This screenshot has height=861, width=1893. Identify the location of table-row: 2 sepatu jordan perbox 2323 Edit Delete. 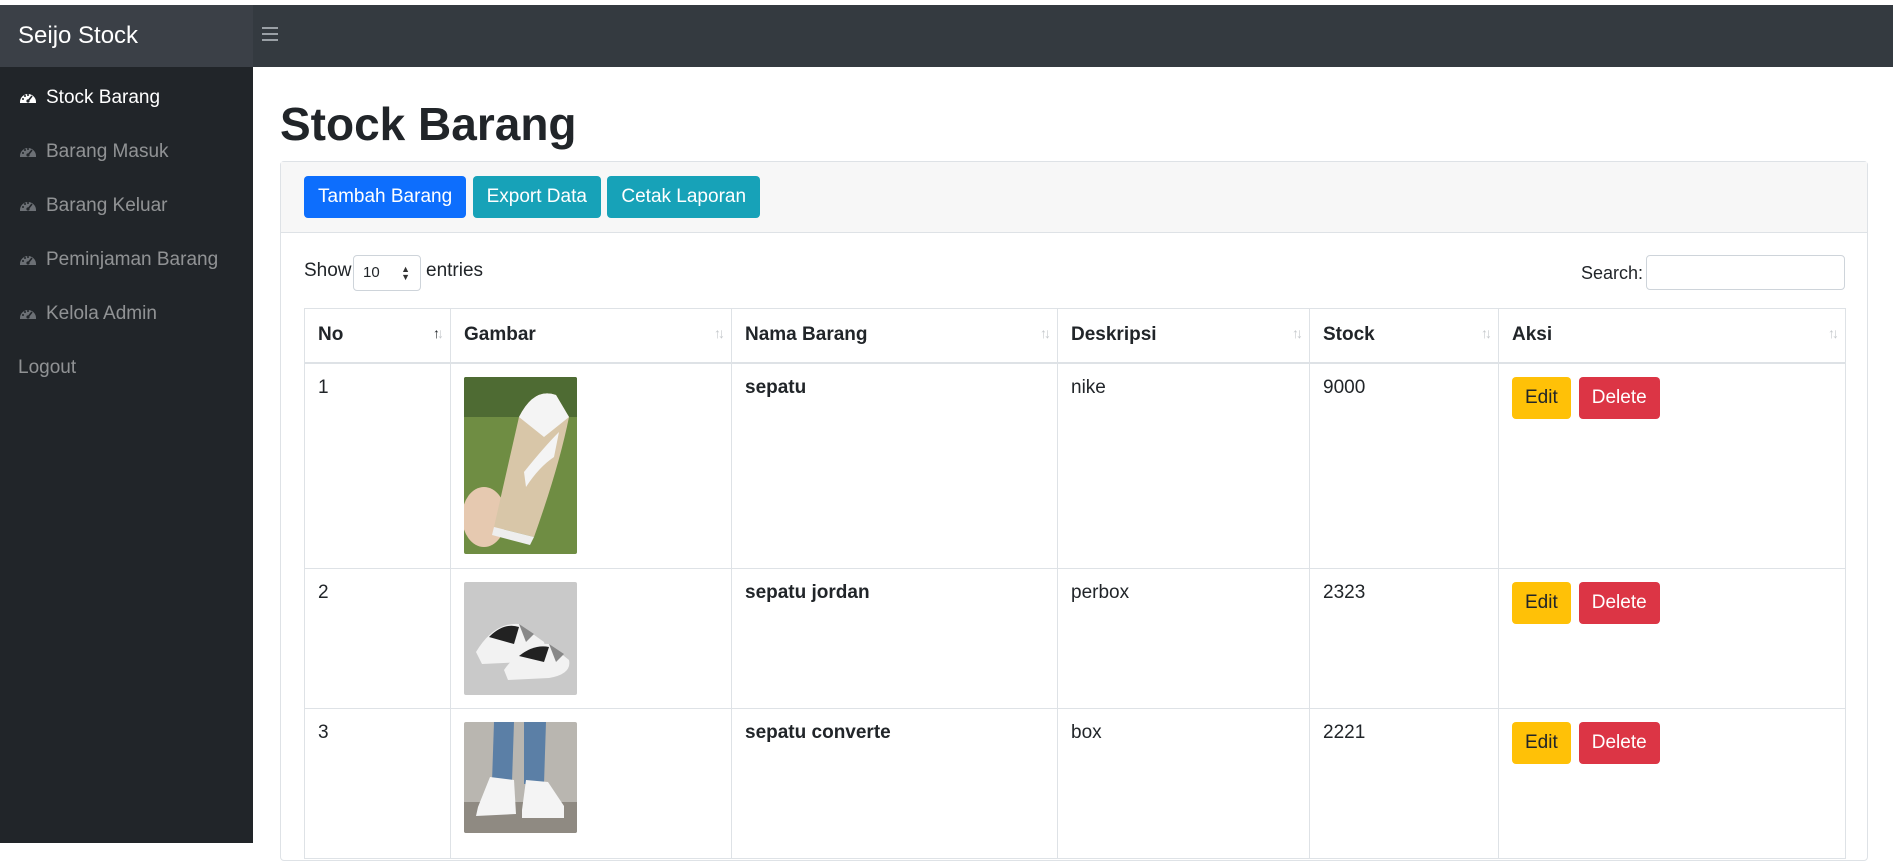
(1075, 638).